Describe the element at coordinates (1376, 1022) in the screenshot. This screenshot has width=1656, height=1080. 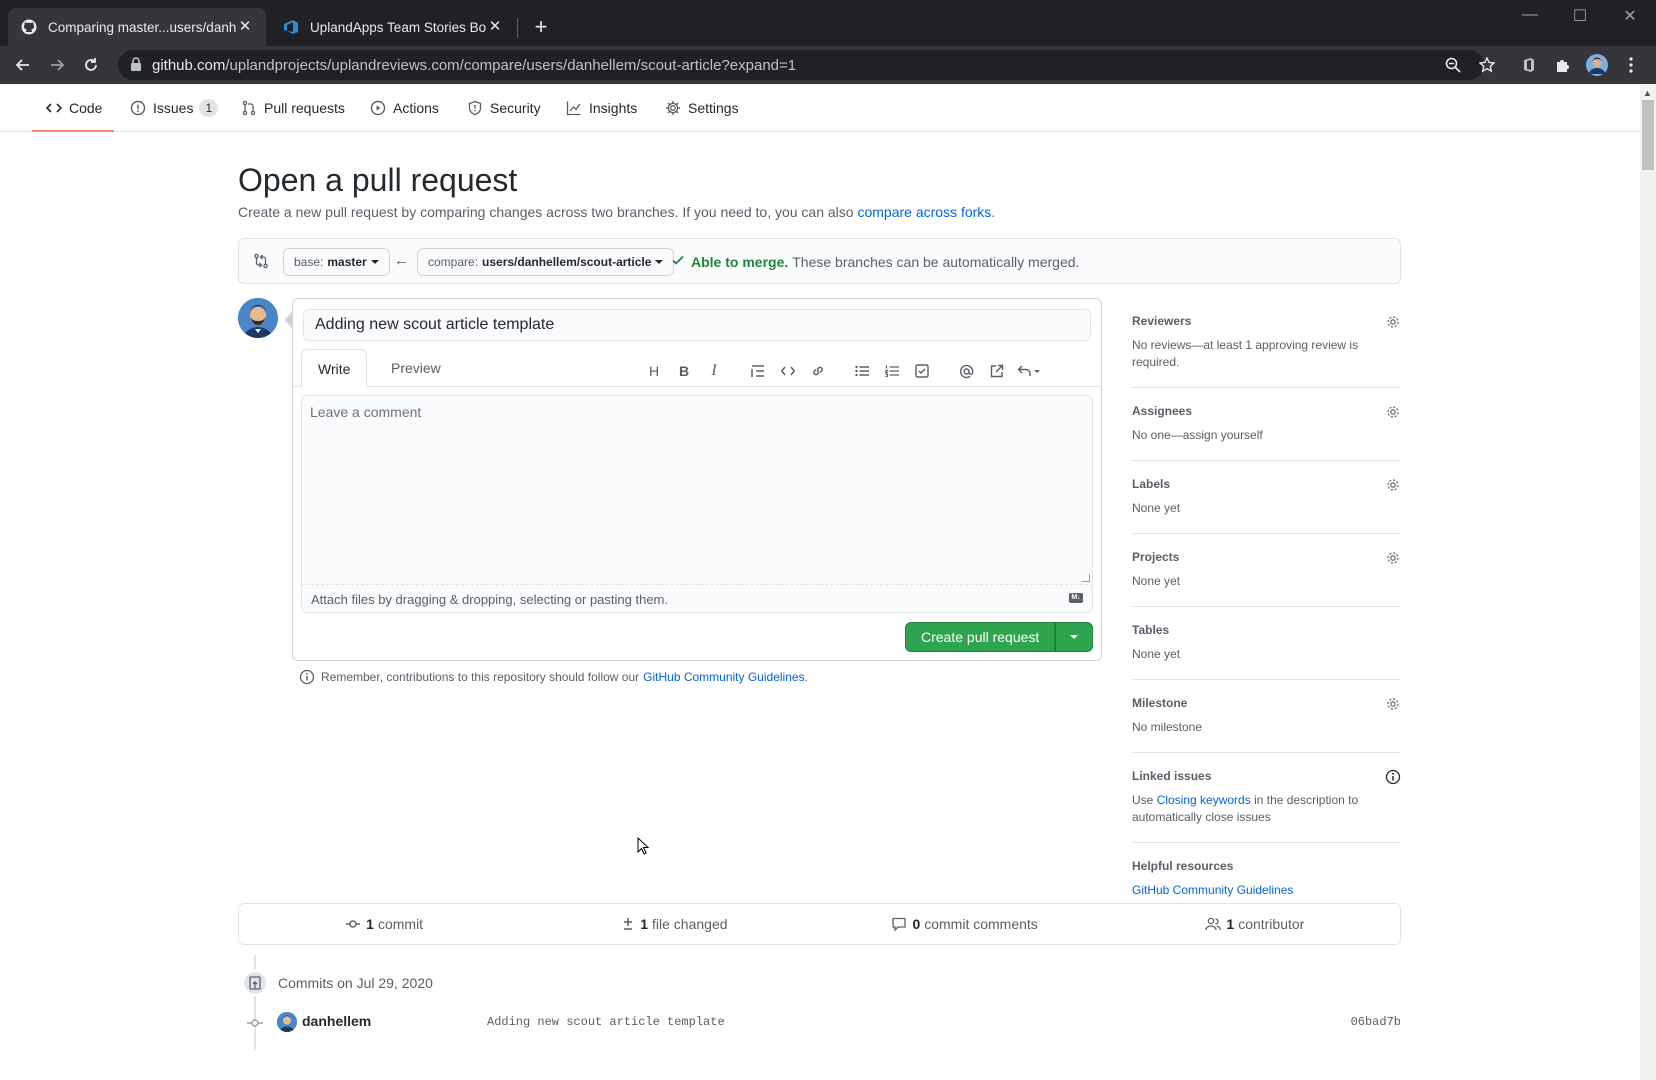
I see `commit-sha-link: 06bad7b` at that location.